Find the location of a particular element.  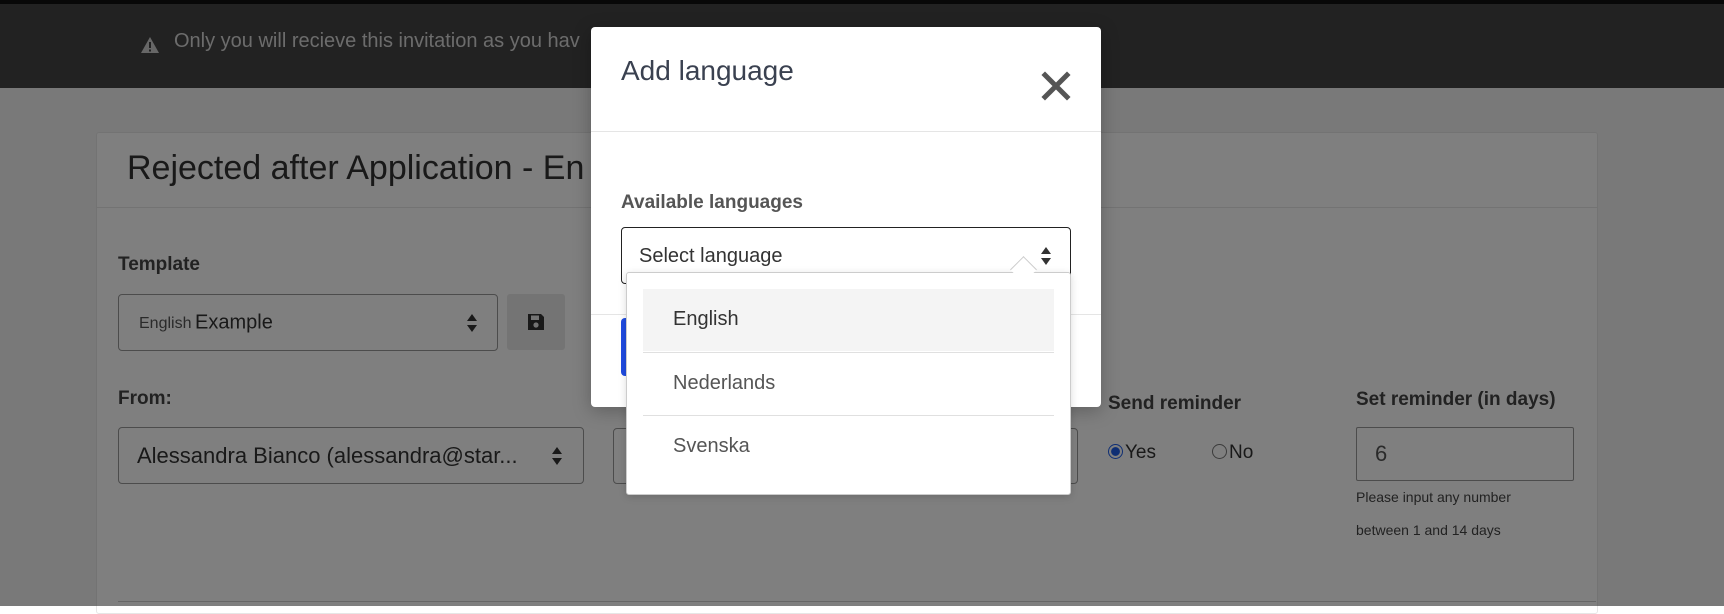

language-option-english: English is located at coordinates (848, 320).